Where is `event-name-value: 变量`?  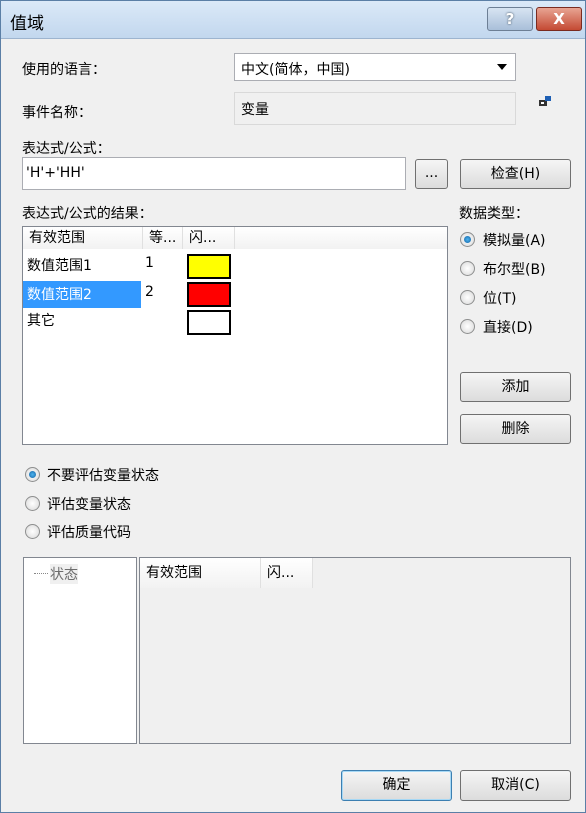 event-name-value: 变量 is located at coordinates (255, 110).